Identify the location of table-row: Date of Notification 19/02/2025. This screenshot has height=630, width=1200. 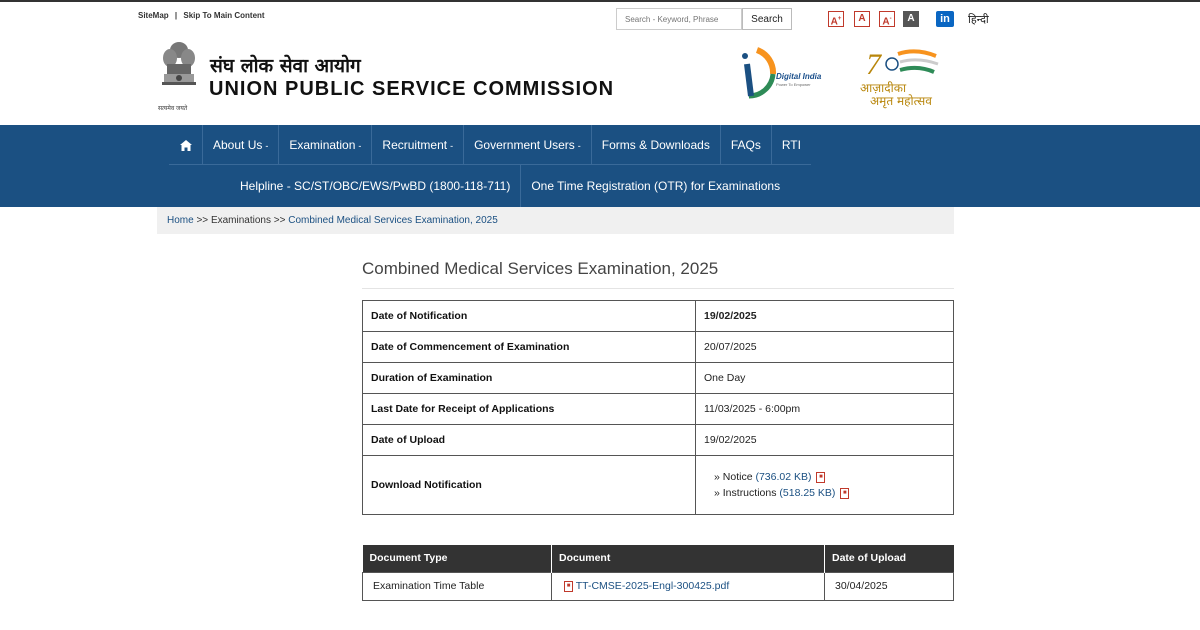
(658, 316).